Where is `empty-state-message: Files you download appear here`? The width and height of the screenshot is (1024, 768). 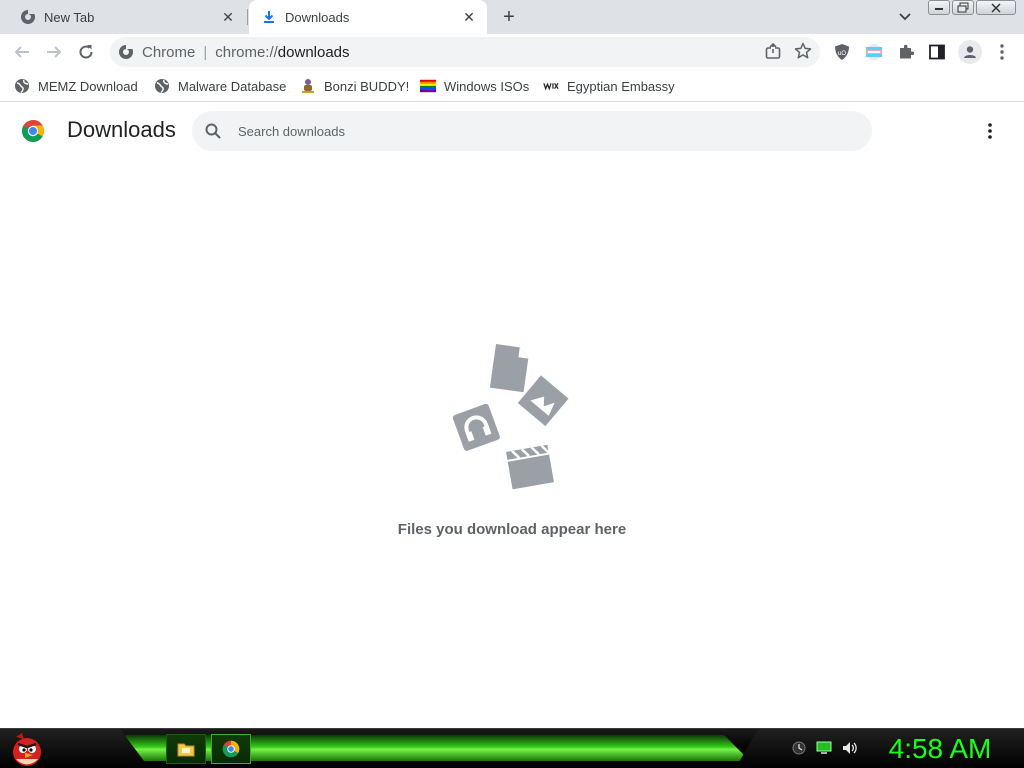 empty-state-message: Files you download appear here is located at coordinates (512, 529).